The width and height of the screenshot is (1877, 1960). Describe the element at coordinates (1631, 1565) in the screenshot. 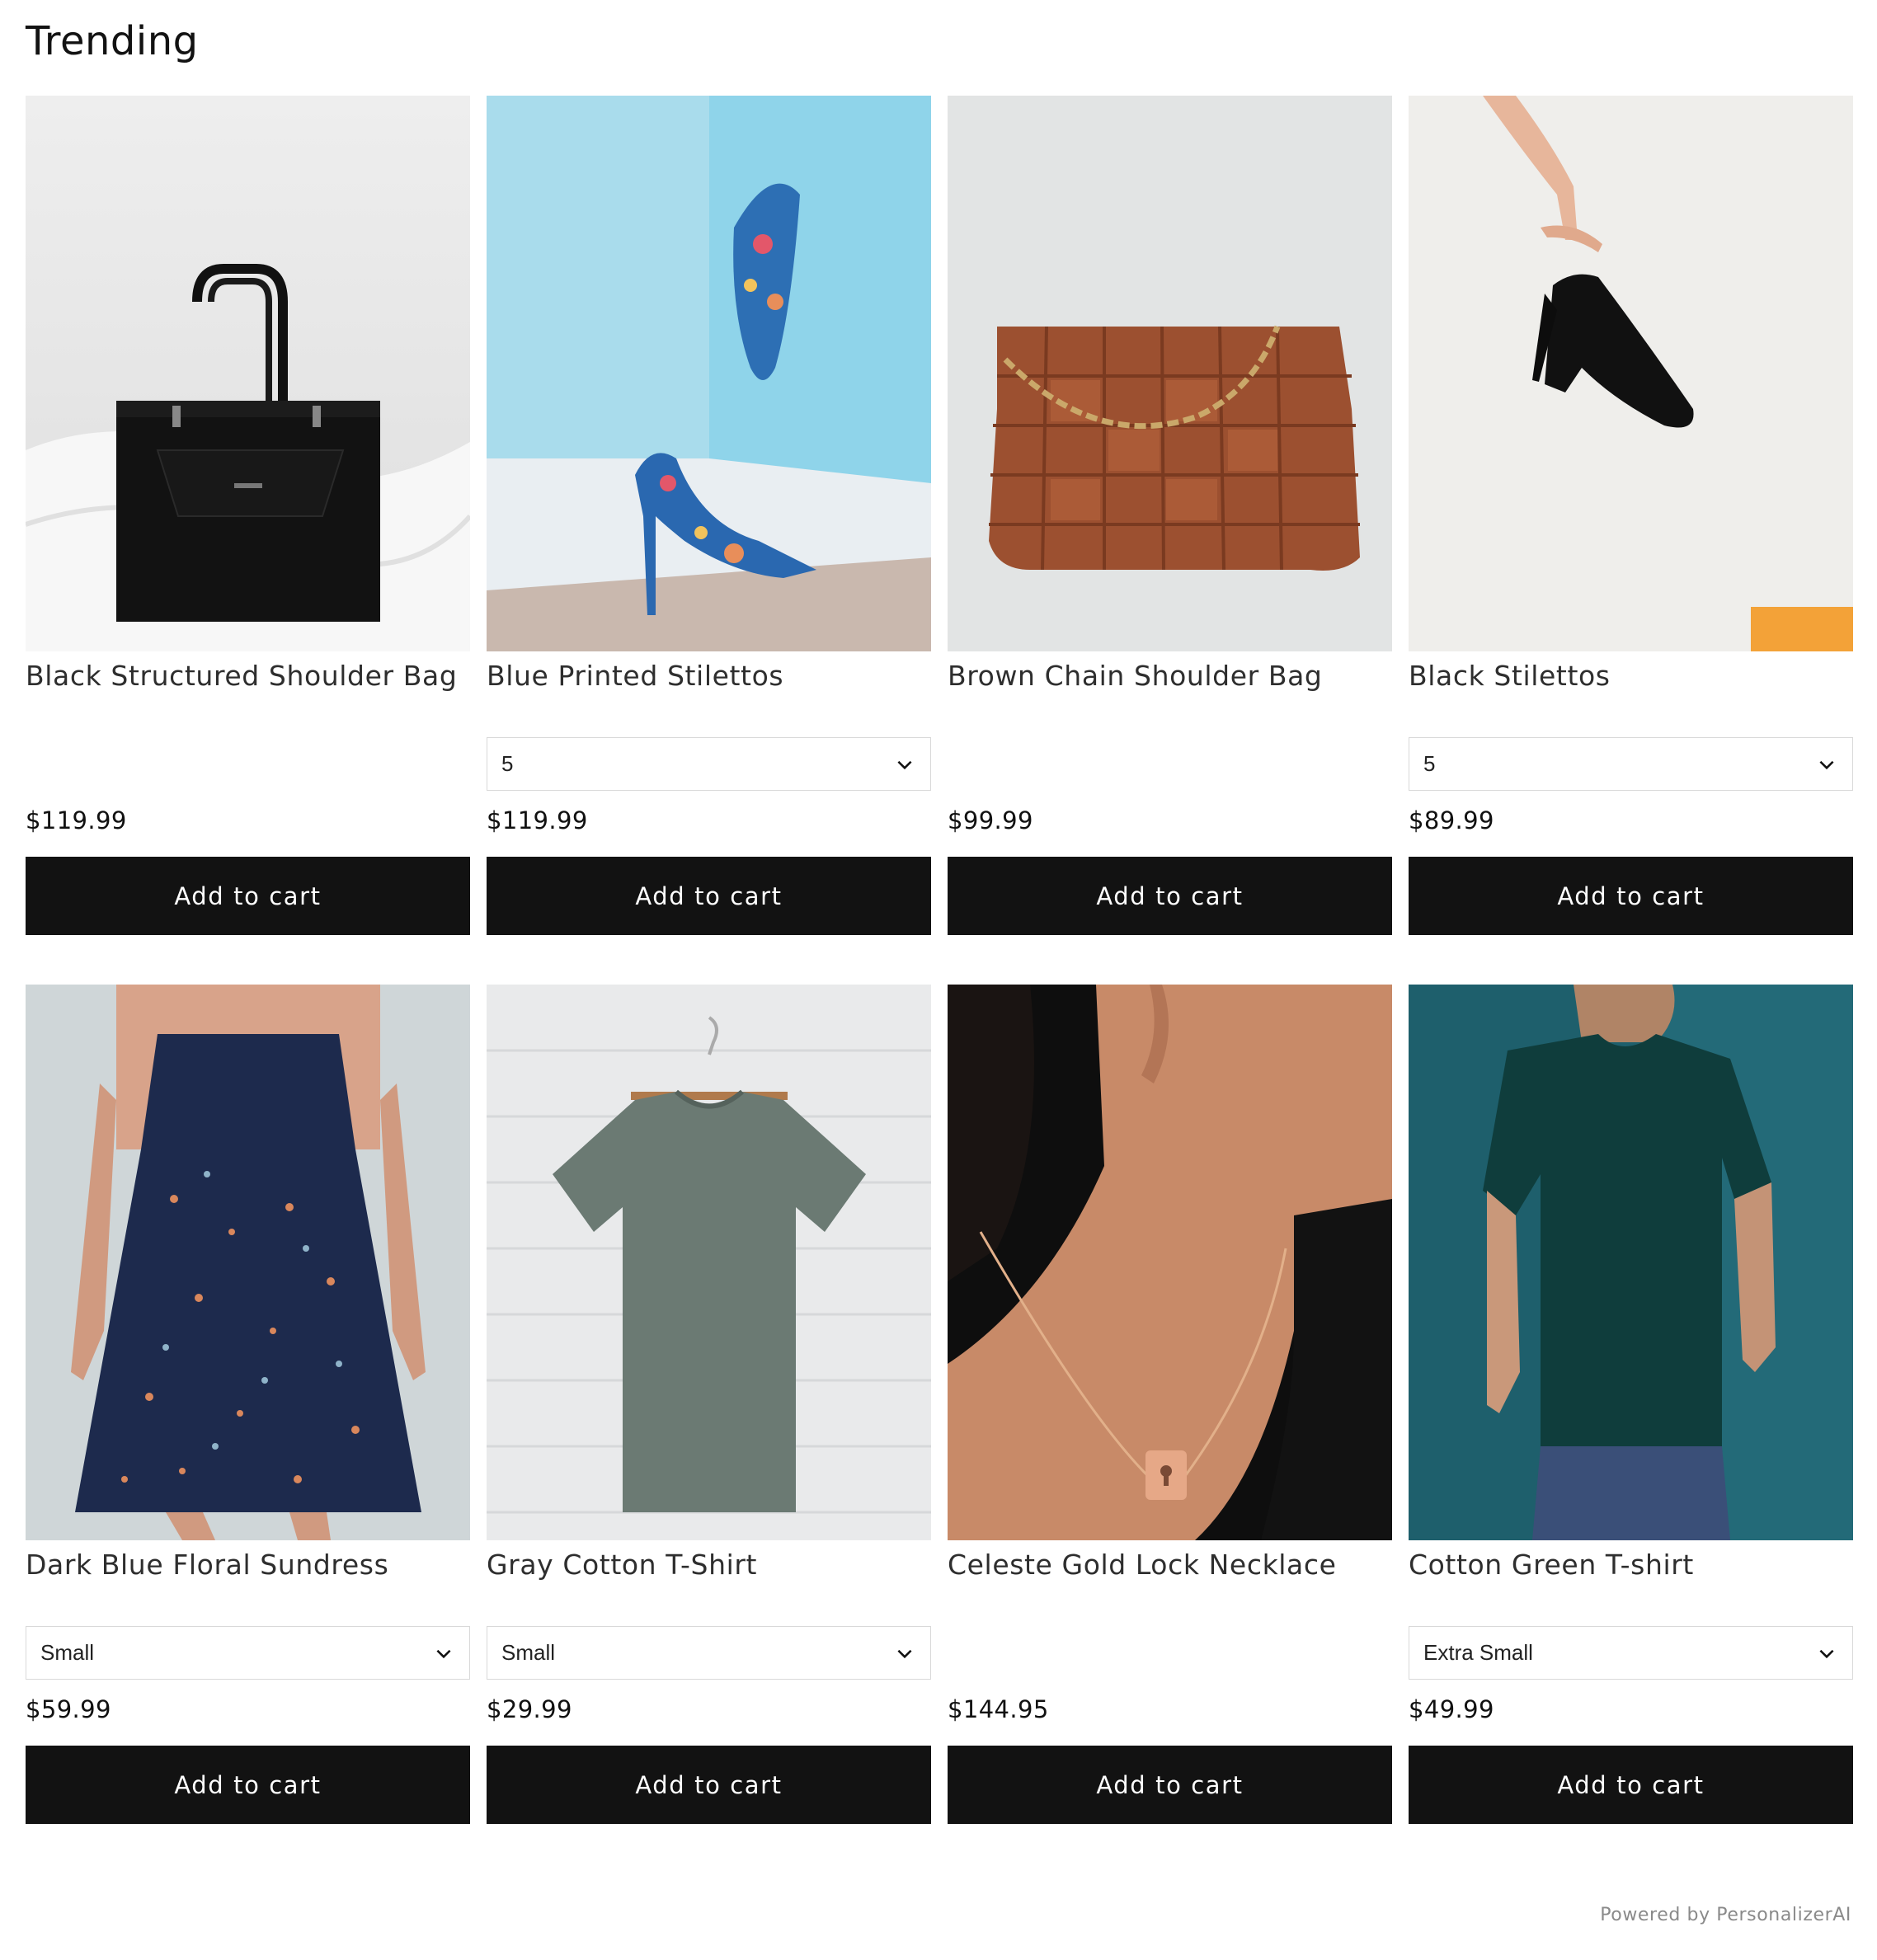

I see `product-title: Cotton Green T-shirt` at that location.